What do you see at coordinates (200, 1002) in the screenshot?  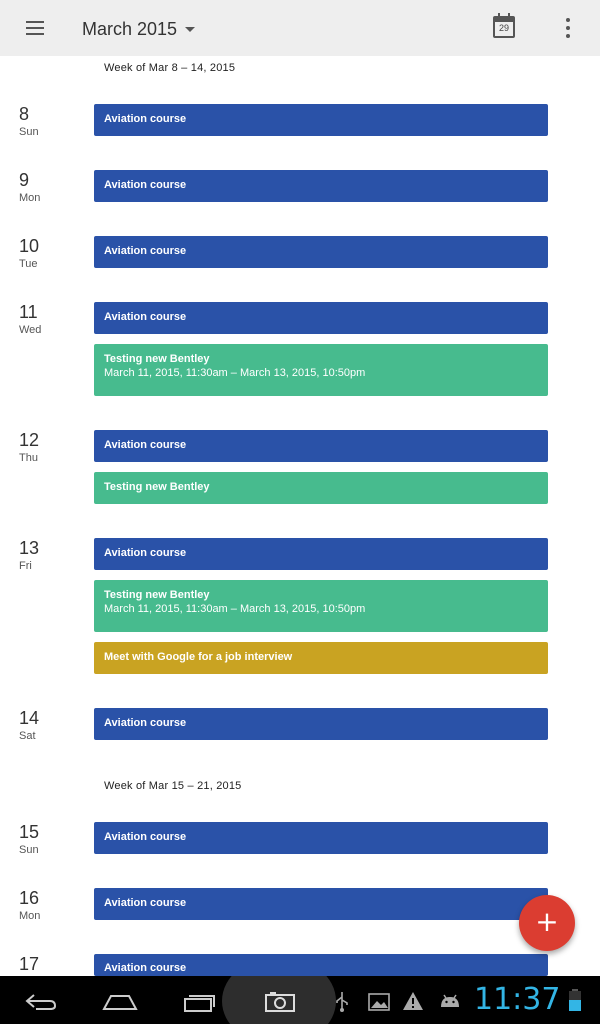 I see `recent-apps-icon` at bounding box center [200, 1002].